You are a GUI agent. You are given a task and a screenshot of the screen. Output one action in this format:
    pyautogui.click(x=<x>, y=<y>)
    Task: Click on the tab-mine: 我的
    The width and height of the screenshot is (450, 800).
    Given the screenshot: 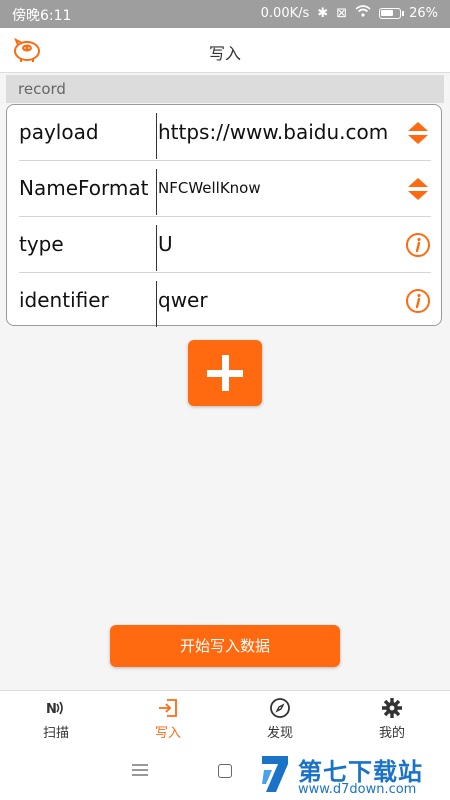 What is the action you would take?
    pyautogui.click(x=392, y=720)
    